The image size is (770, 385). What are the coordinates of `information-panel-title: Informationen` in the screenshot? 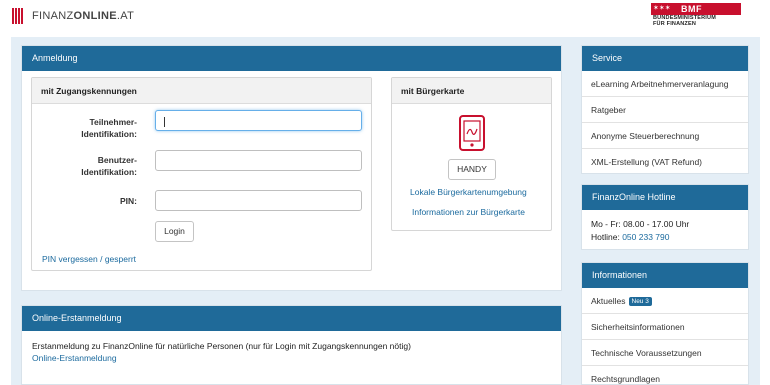 It's located at (665, 275).